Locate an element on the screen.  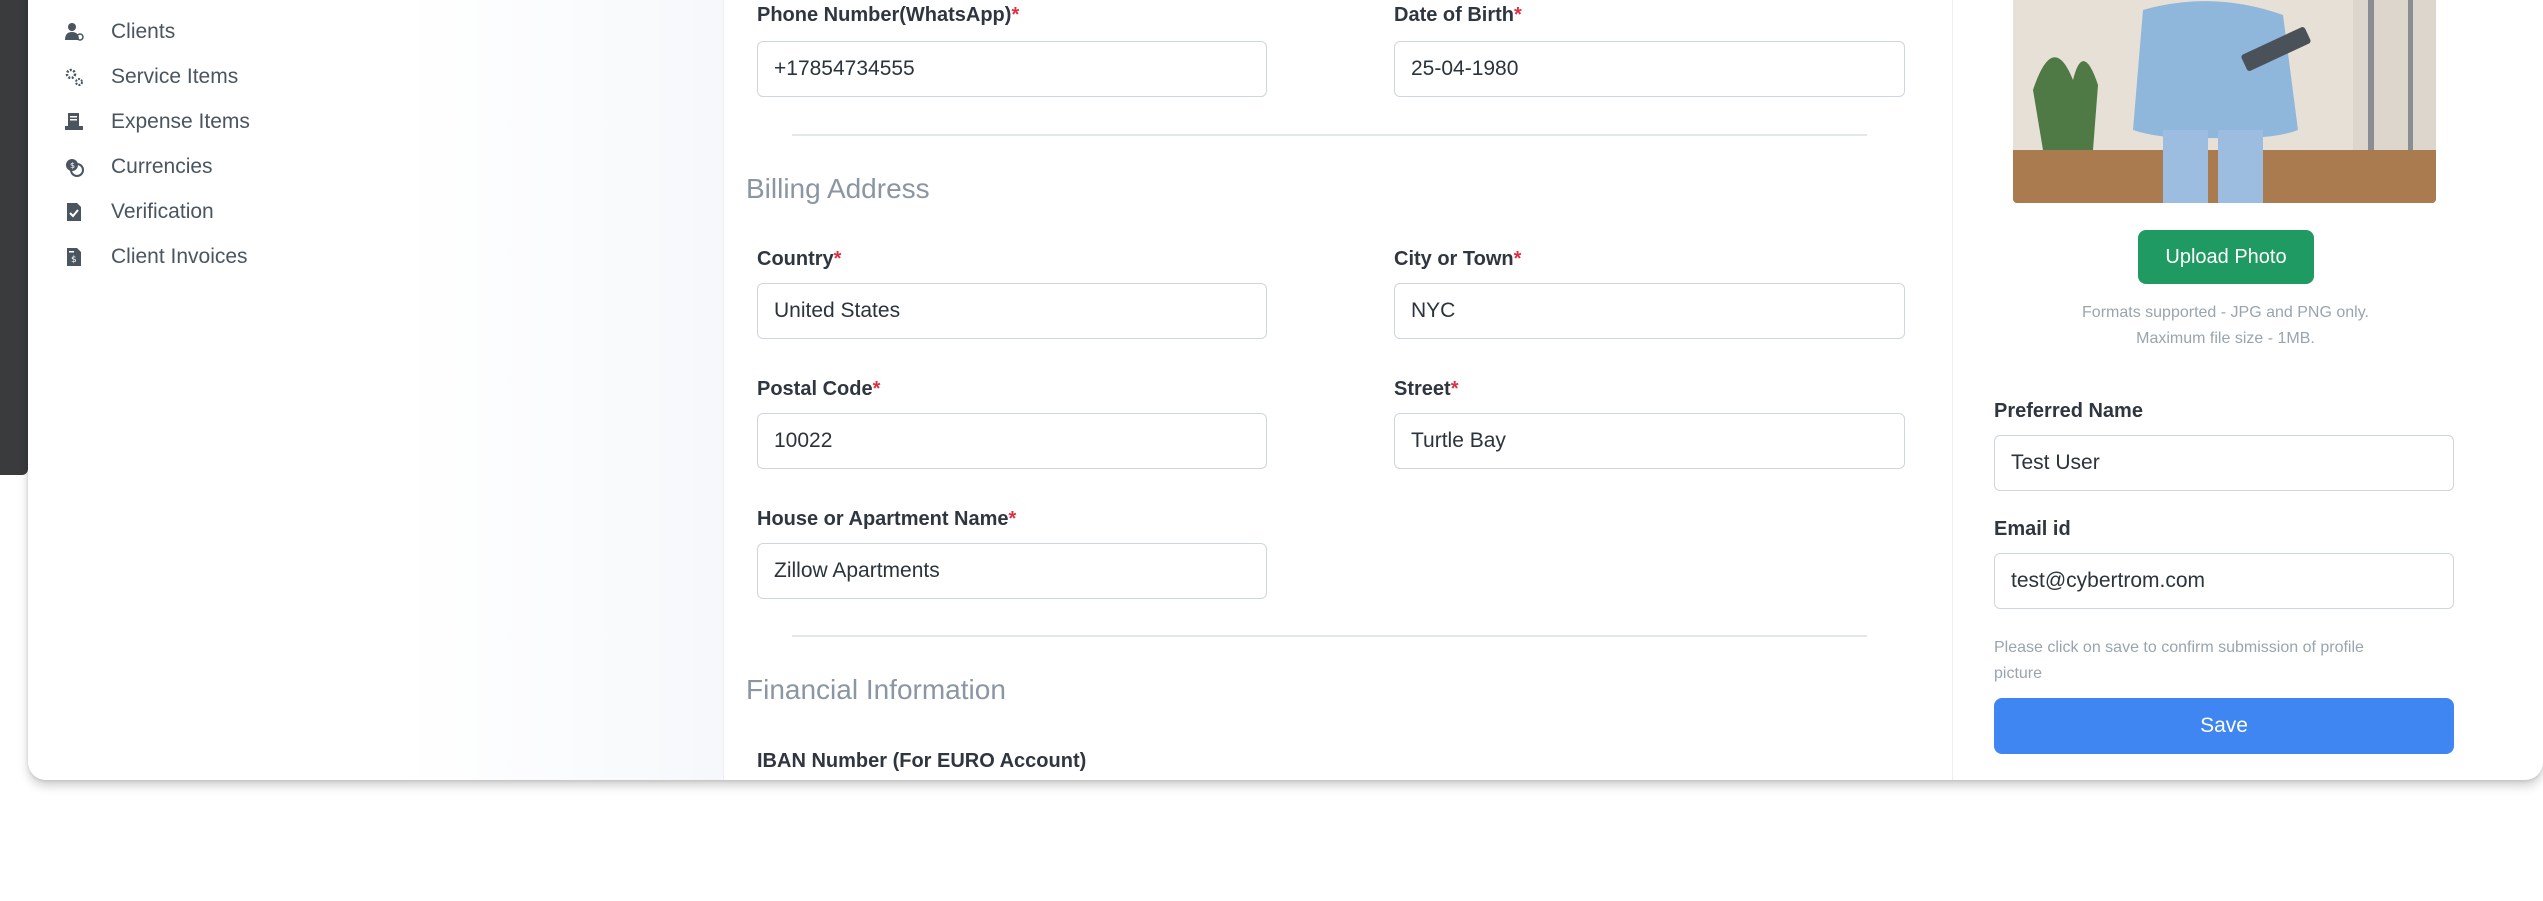
sidebar-item-clients: Clients is located at coordinates (119, 32).